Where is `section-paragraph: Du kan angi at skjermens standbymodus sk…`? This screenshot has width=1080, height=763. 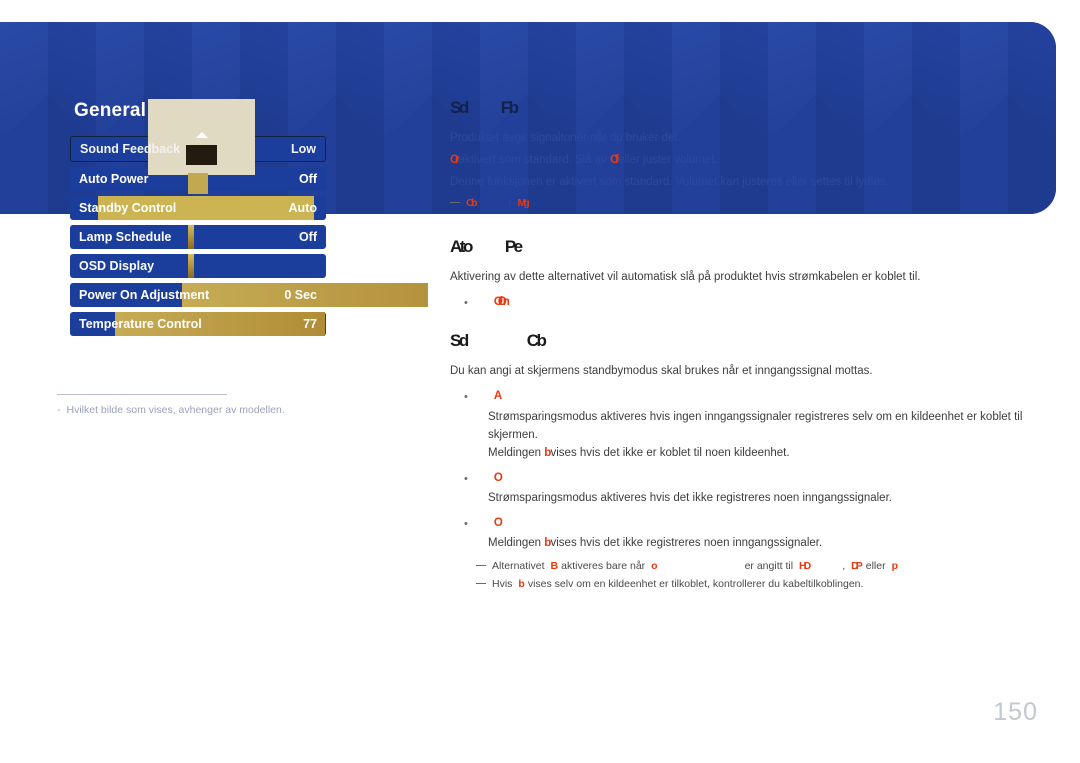
section-paragraph: Du kan angi at skjermens standbymodus sk… is located at coordinates (661, 371).